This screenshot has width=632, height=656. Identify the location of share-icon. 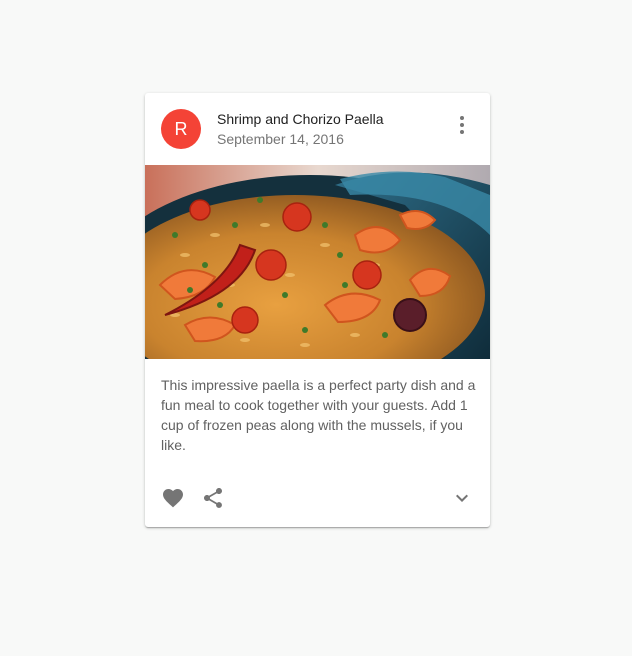
(213, 498).